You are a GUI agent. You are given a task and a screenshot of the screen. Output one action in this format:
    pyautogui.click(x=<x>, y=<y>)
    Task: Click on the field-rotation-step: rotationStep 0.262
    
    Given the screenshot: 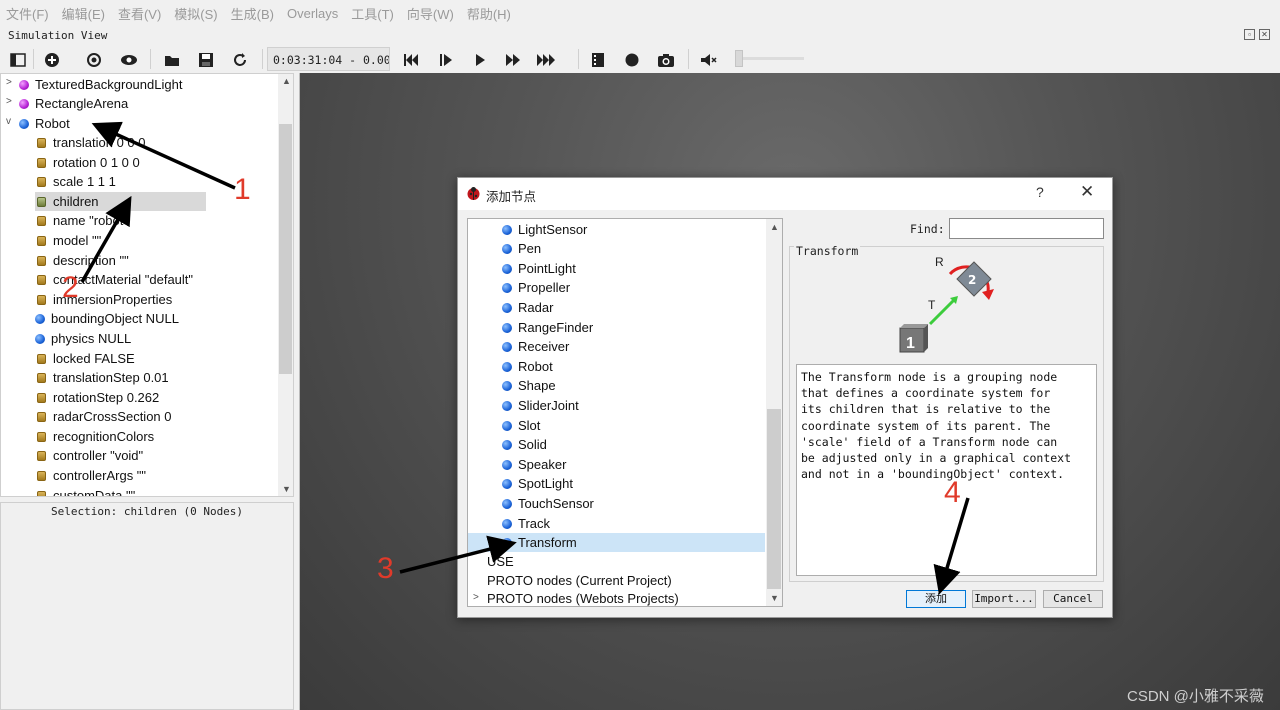 What is the action you would take?
    pyautogui.click(x=98, y=397)
    